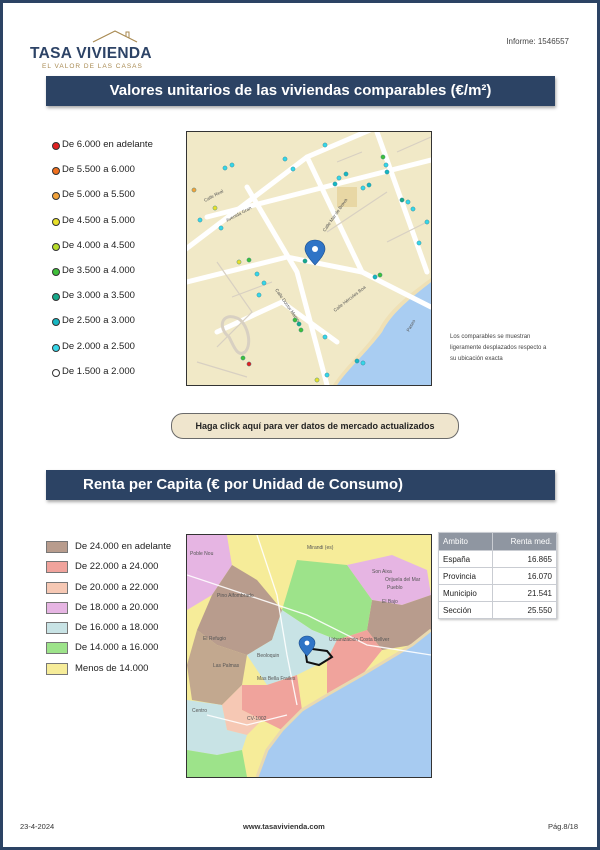  Describe the element at coordinates (214, 639) in the screenshot. I see `area-label: El Refugio` at that location.